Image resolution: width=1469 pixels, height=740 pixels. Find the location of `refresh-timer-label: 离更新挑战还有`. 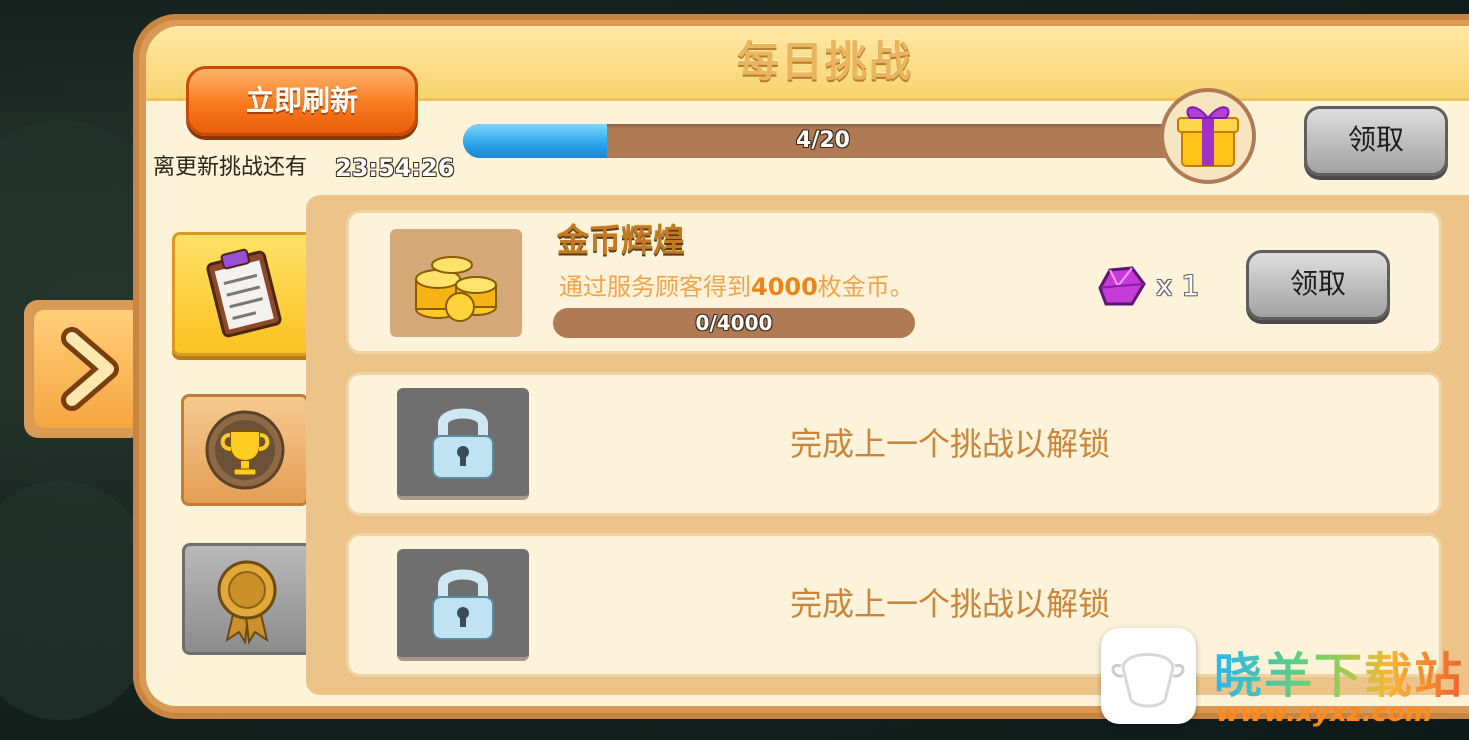

refresh-timer-label: 离更新挑战还有 is located at coordinates (230, 167).